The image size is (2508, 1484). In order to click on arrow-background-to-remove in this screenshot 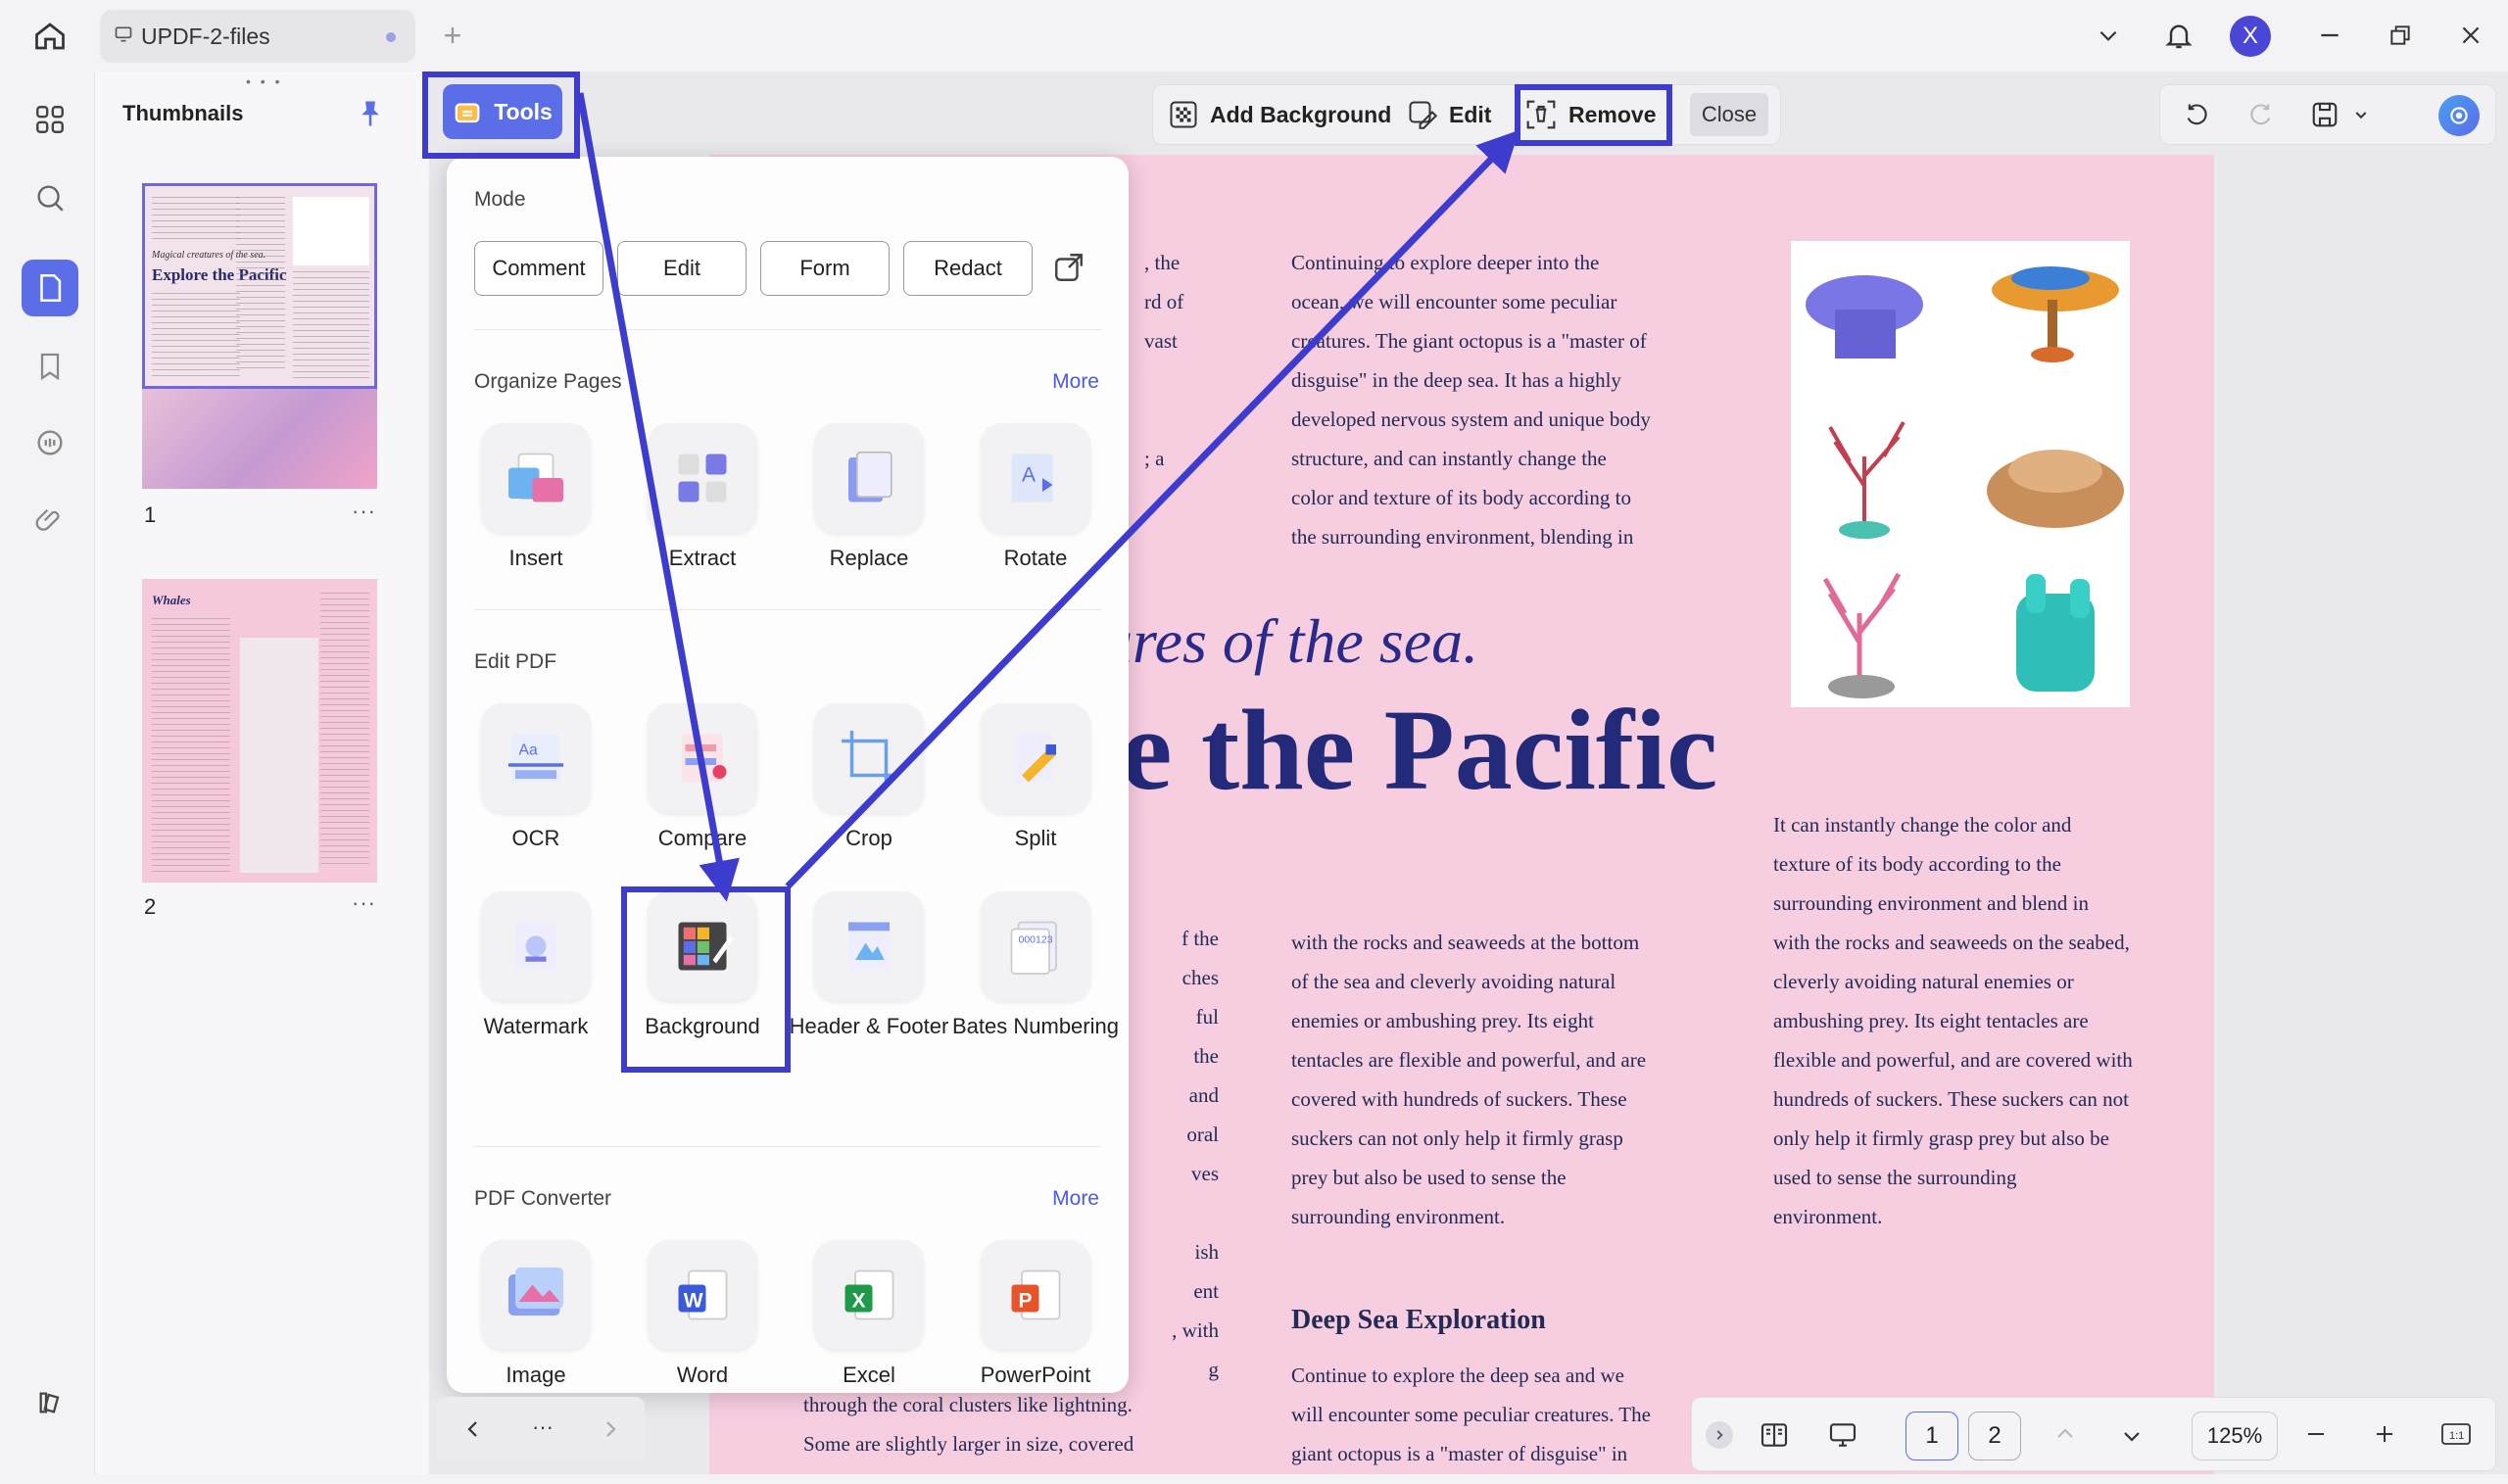, I will do `click(1152, 509)`.